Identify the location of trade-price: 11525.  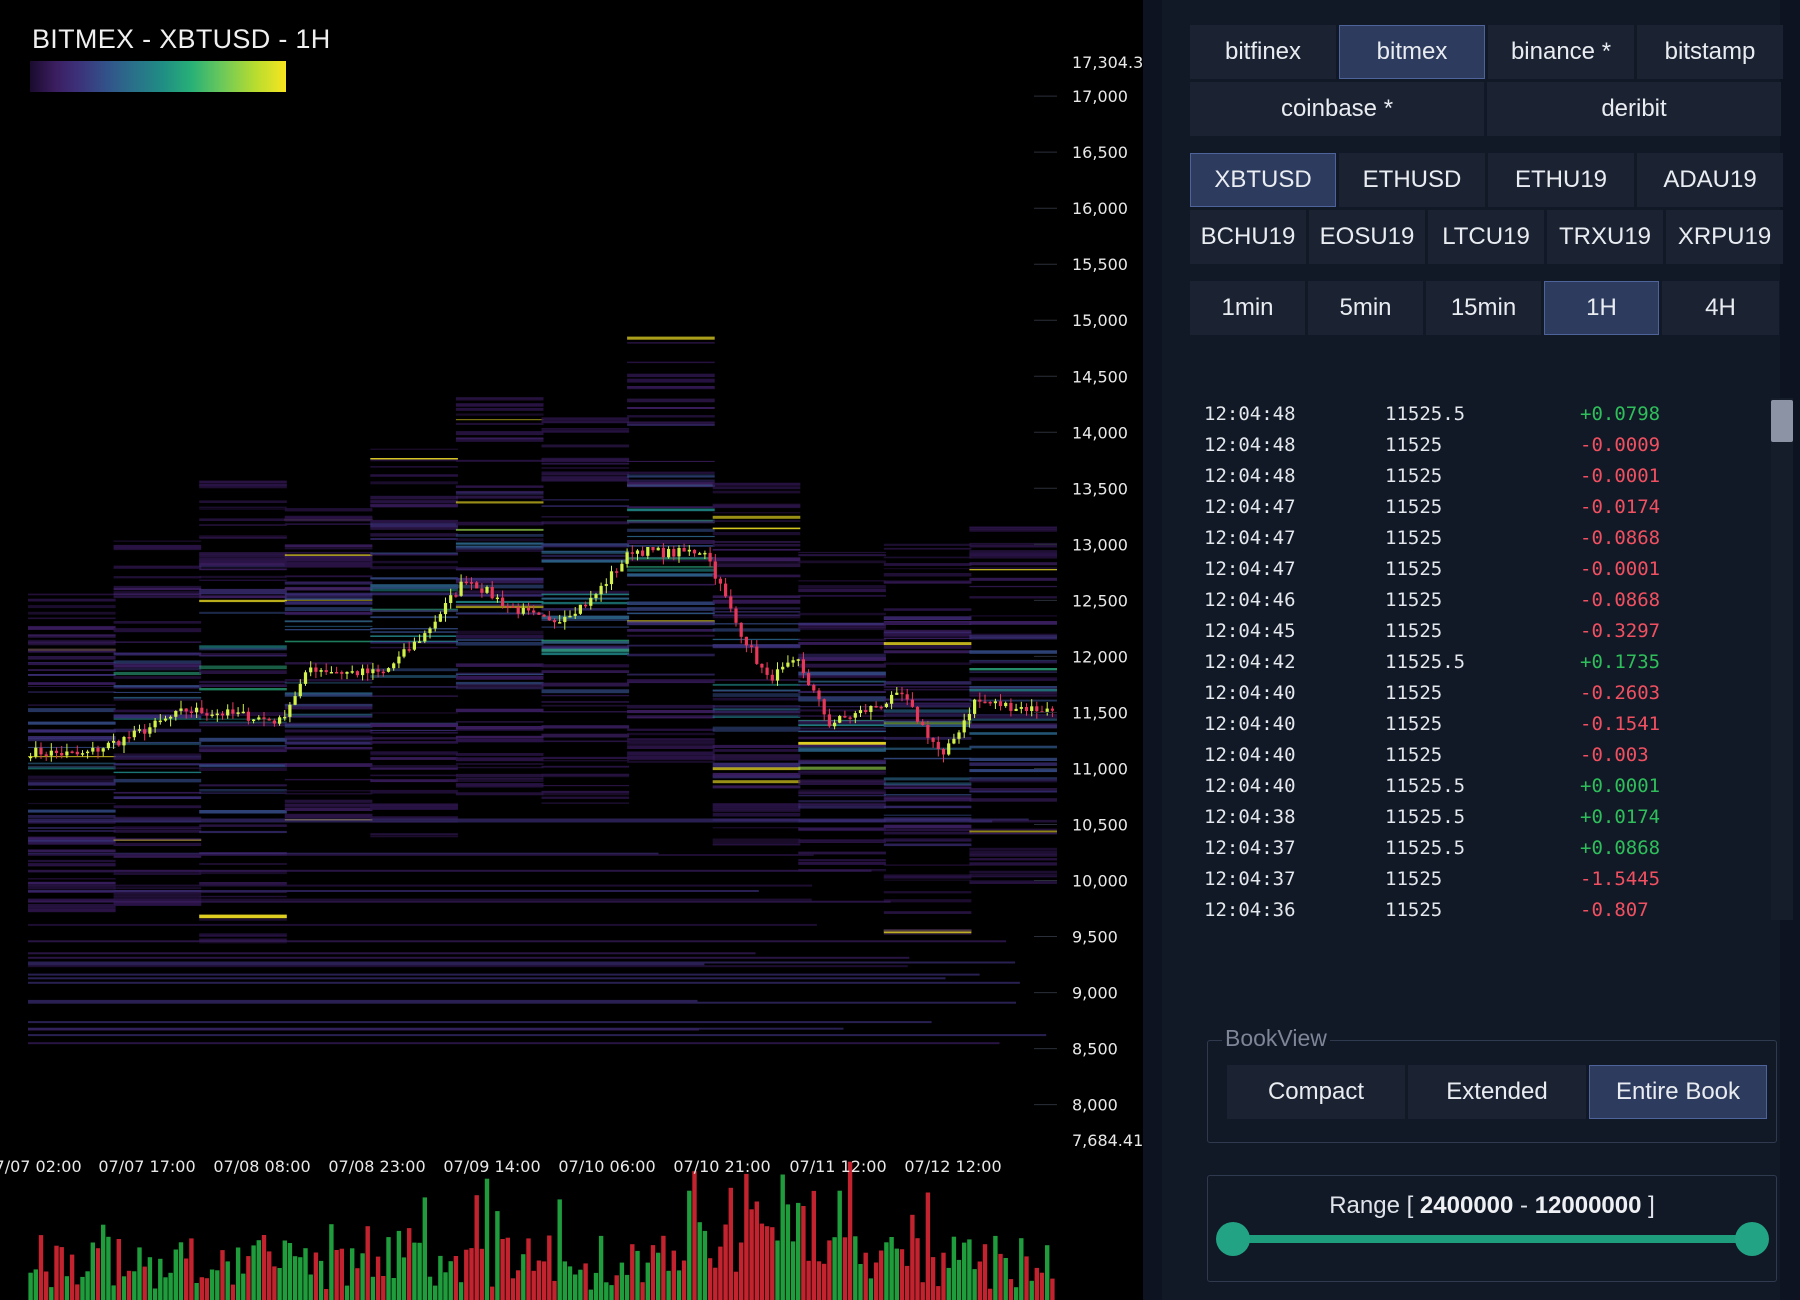
(1414, 444).